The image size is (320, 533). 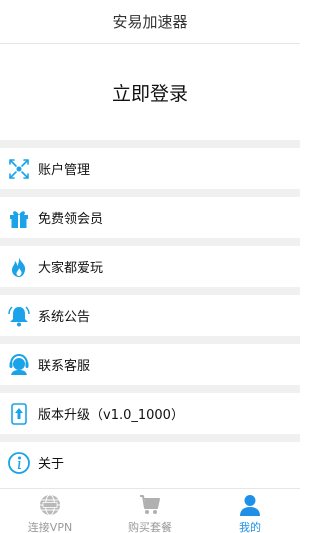 I want to click on headset-icon, so click(x=19, y=364).